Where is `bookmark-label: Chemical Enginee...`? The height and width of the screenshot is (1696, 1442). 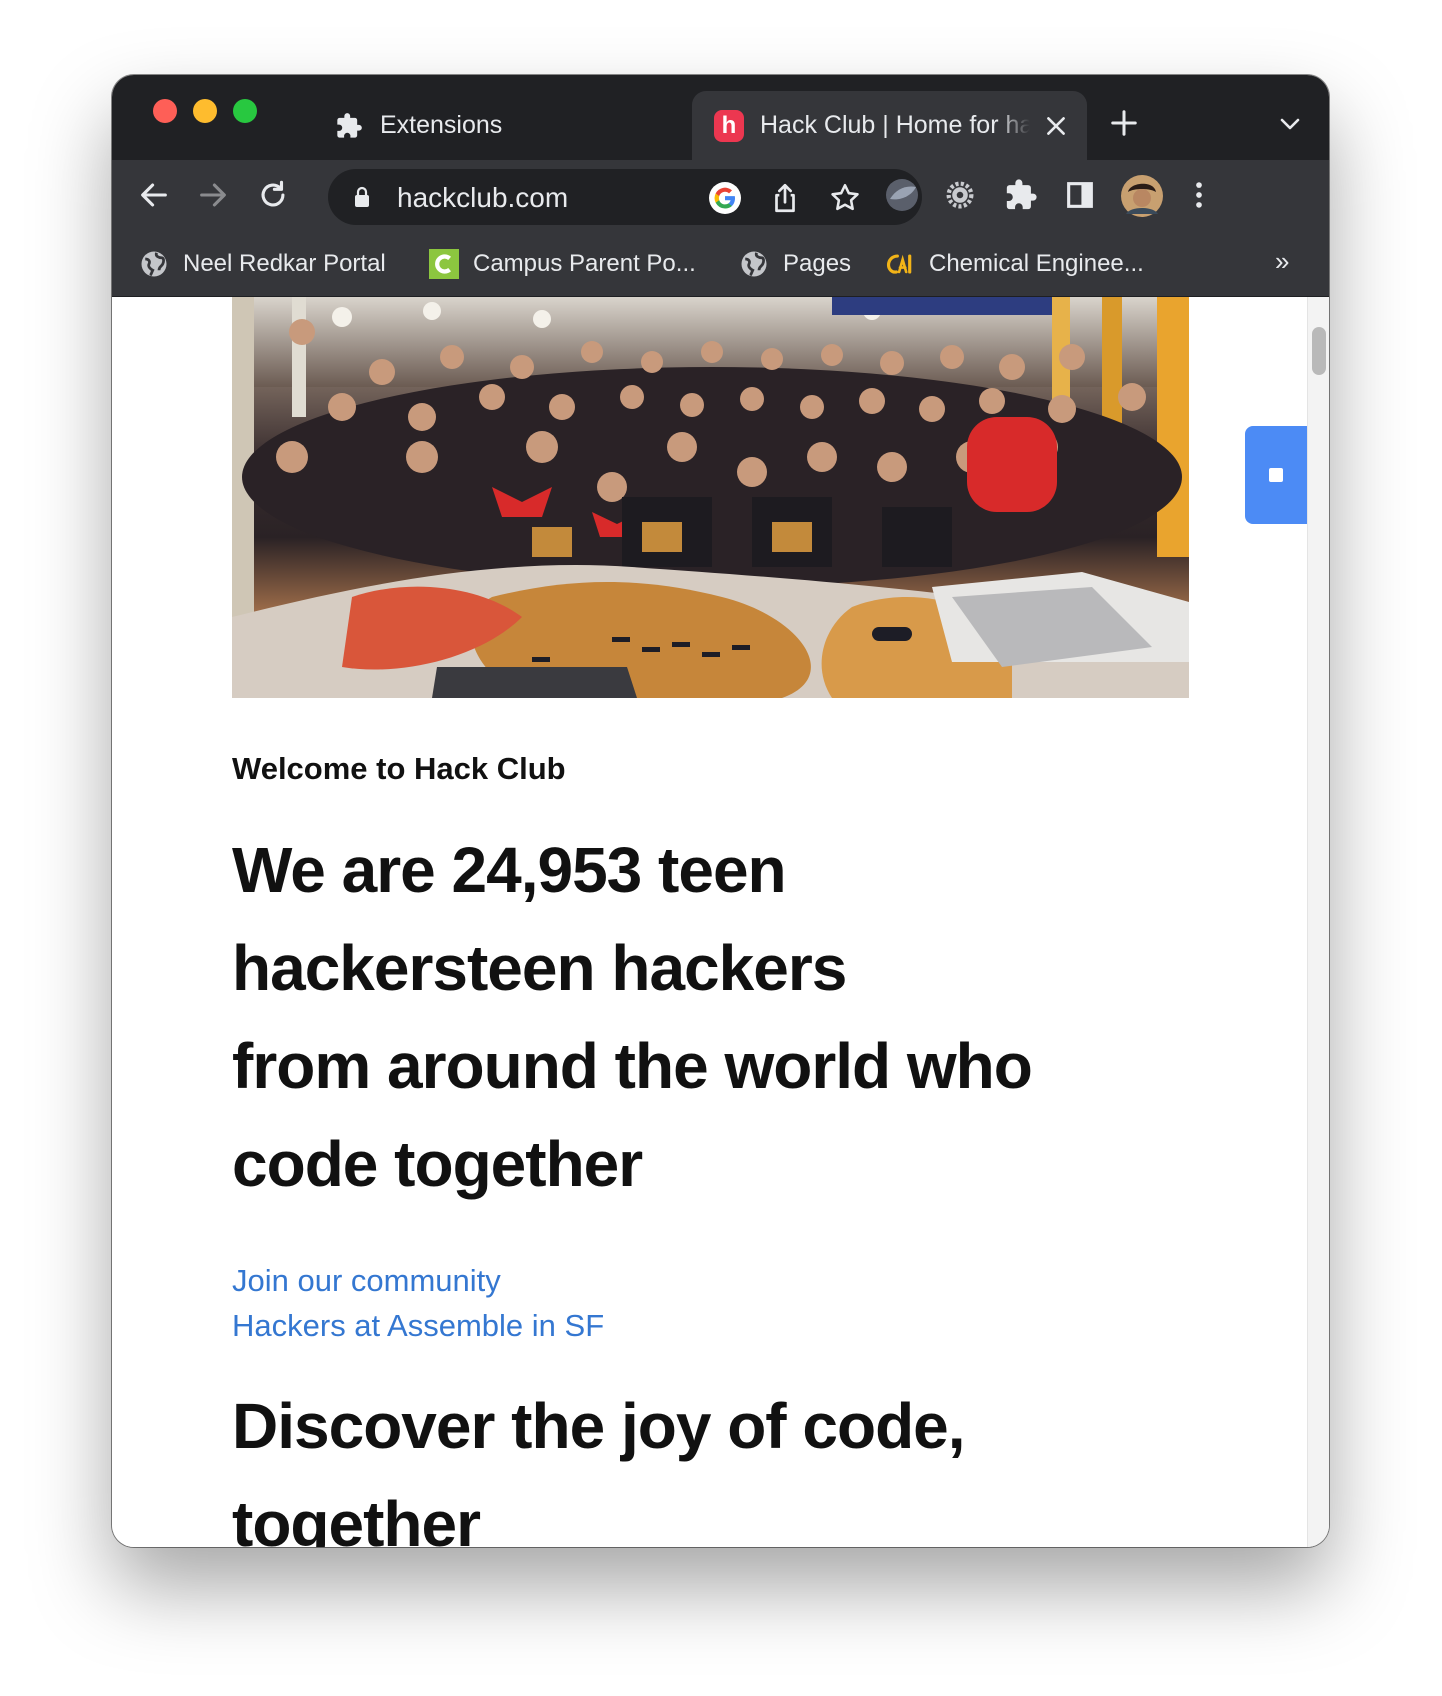
bookmark-label: Chemical Enginee... is located at coordinates (1036, 263).